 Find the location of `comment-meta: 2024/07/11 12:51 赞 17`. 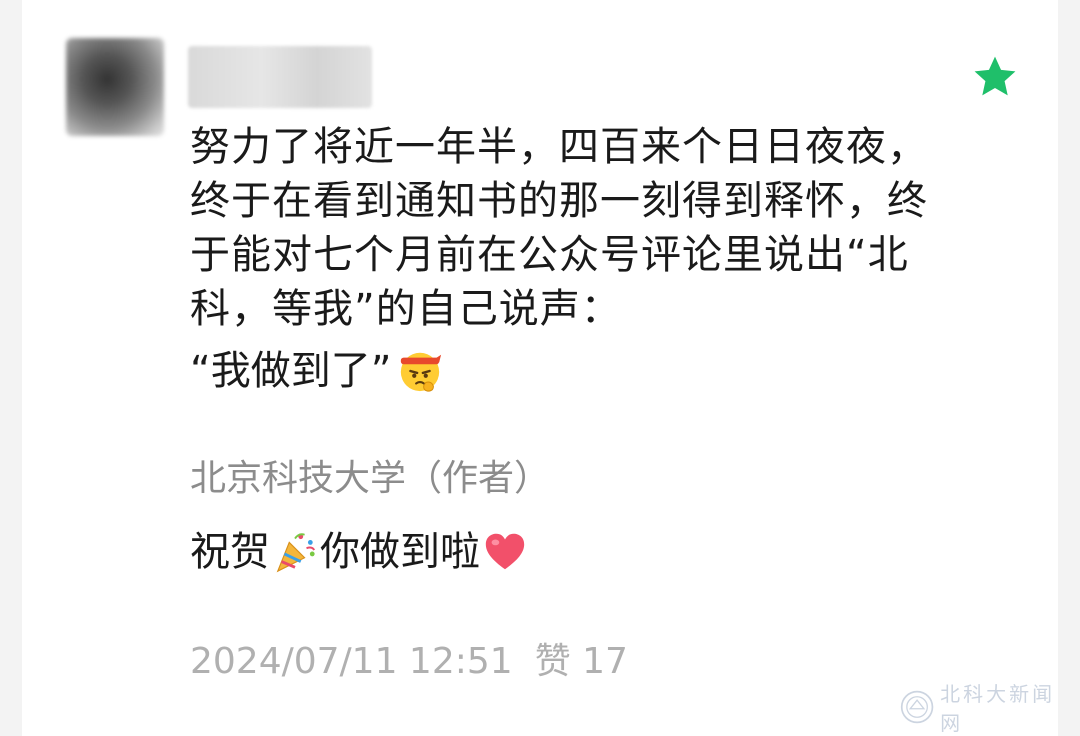

comment-meta: 2024/07/11 12:51 赞 17 is located at coordinates (409, 662).